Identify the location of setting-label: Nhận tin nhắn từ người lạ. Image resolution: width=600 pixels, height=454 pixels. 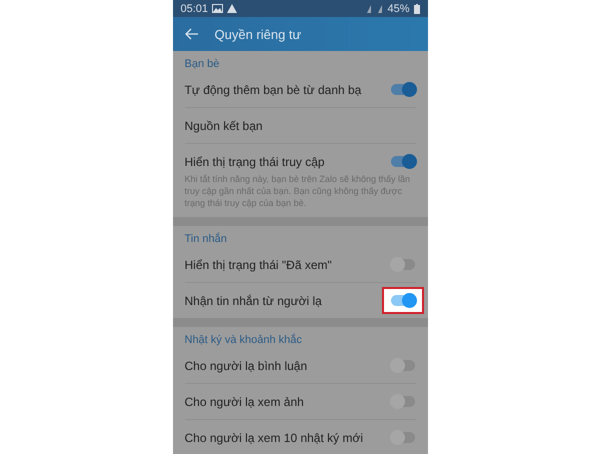
(253, 301).